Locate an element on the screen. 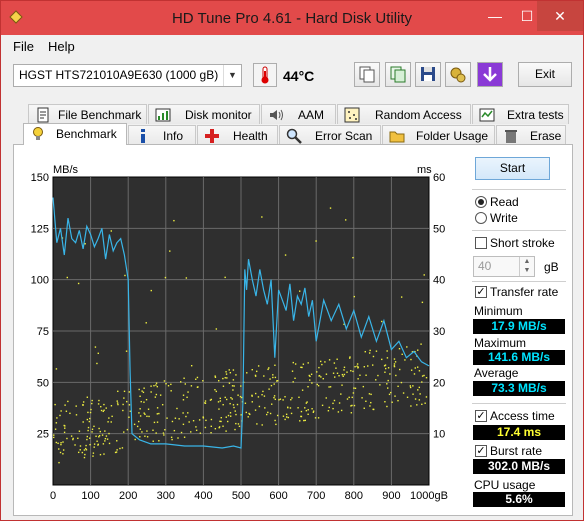 This screenshot has height=521, width=584. tab-health: Health is located at coordinates (237, 135).